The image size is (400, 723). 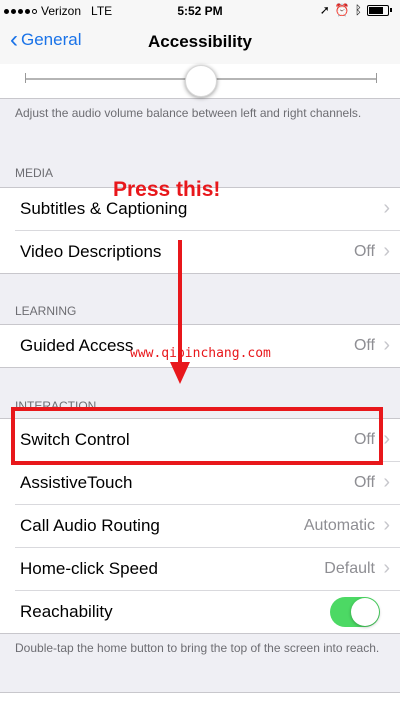 I want to click on toggle-knob, so click(x=365, y=612).